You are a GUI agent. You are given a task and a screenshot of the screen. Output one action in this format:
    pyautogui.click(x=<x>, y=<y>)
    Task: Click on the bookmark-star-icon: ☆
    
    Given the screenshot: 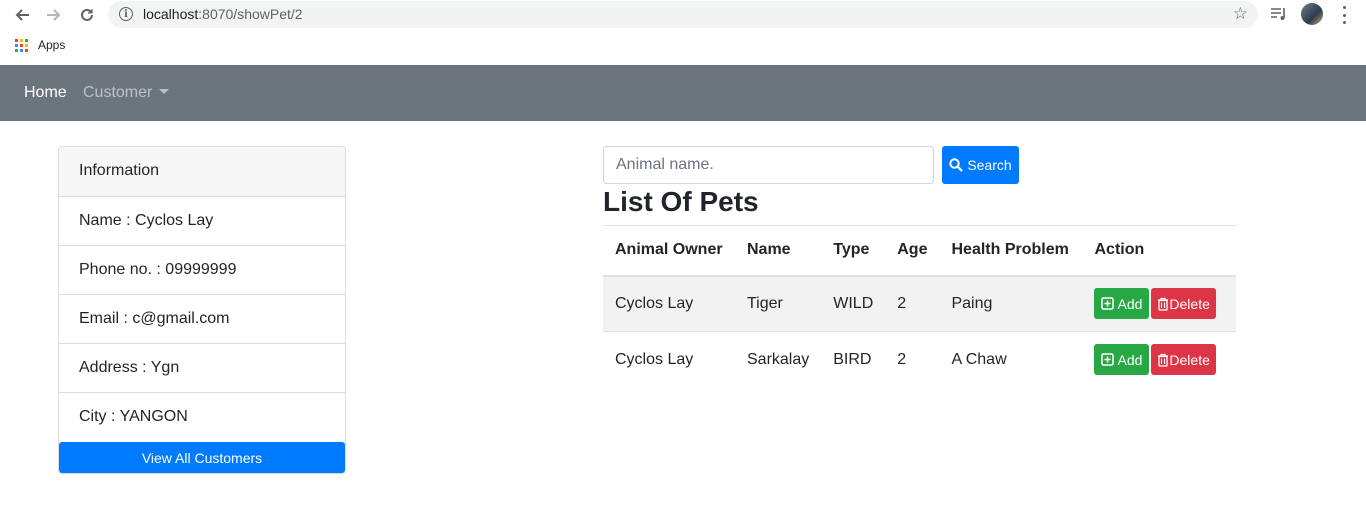 What is the action you would take?
    pyautogui.click(x=1240, y=14)
    